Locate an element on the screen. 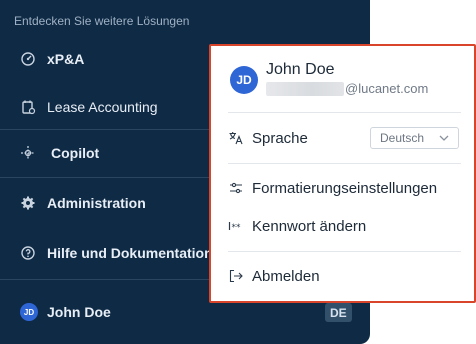 The image size is (476, 344). formatting-settings-item: Formatierungseinstellungen is located at coordinates (348, 188).